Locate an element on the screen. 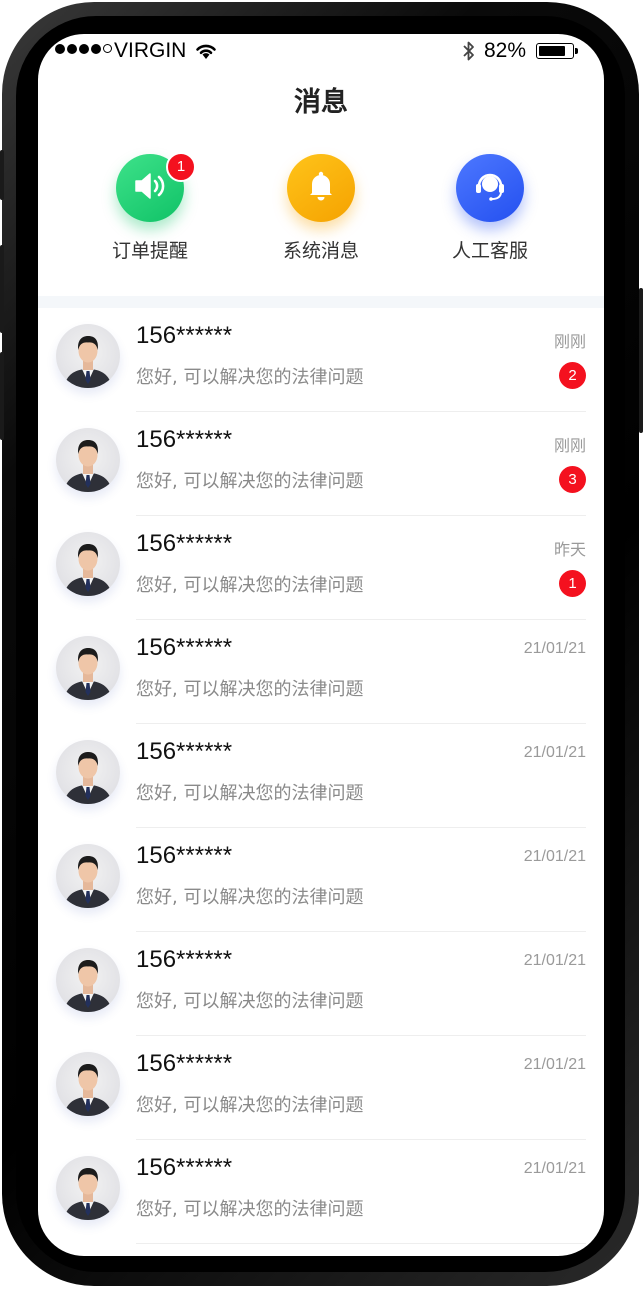  page-title: 消息 is located at coordinates (321, 102).